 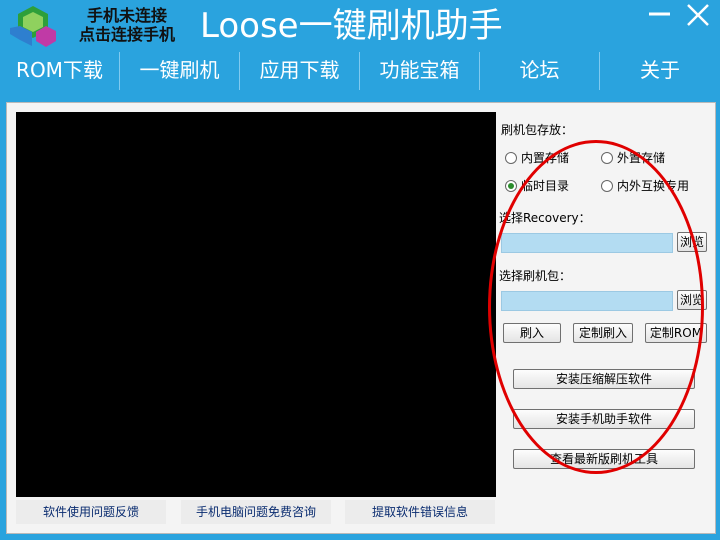 What do you see at coordinates (126, 15) in the screenshot?
I see `connection-status: 手机未连接` at bounding box center [126, 15].